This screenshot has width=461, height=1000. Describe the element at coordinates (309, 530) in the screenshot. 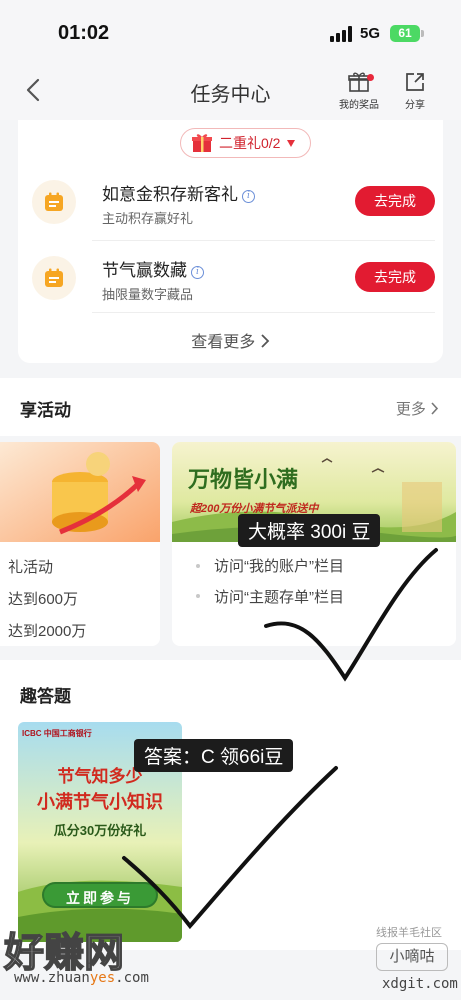

I see `annotation-label: 大概率 300i 豆` at that location.